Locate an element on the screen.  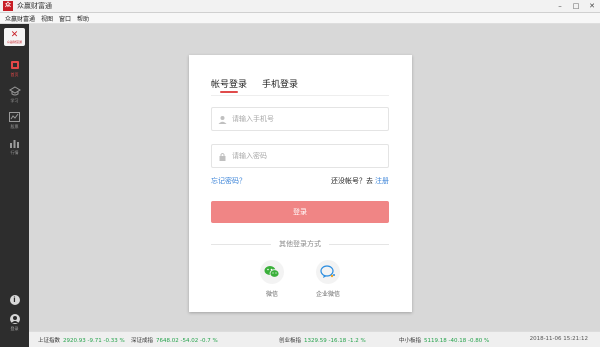
brand-mark-icon: ✕ is located at coordinates (14, 34).